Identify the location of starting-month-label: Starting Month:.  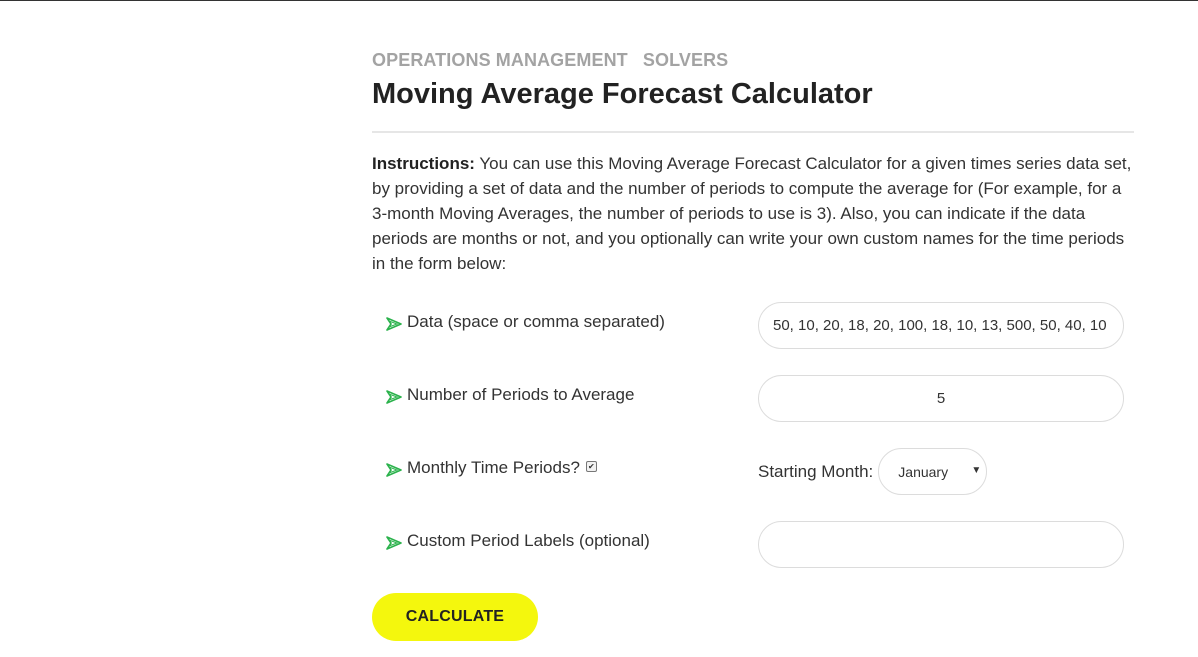
(816, 471).